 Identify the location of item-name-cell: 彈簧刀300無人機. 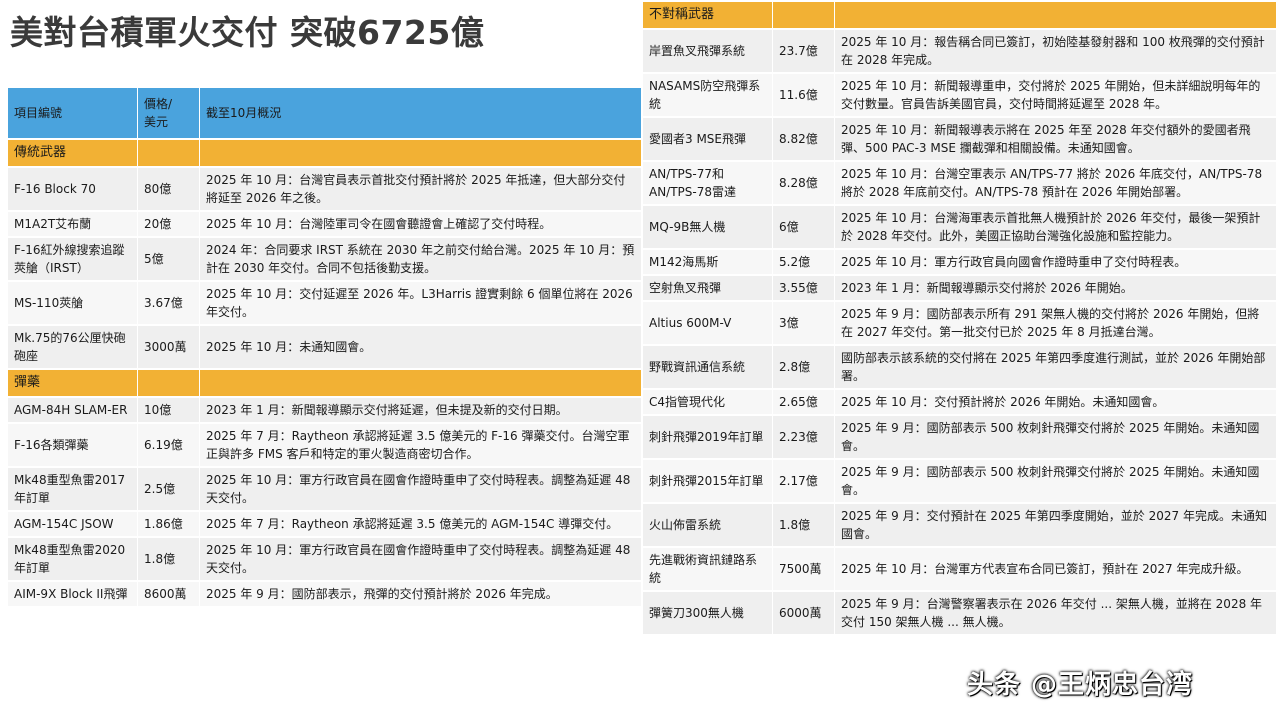
(708, 613).